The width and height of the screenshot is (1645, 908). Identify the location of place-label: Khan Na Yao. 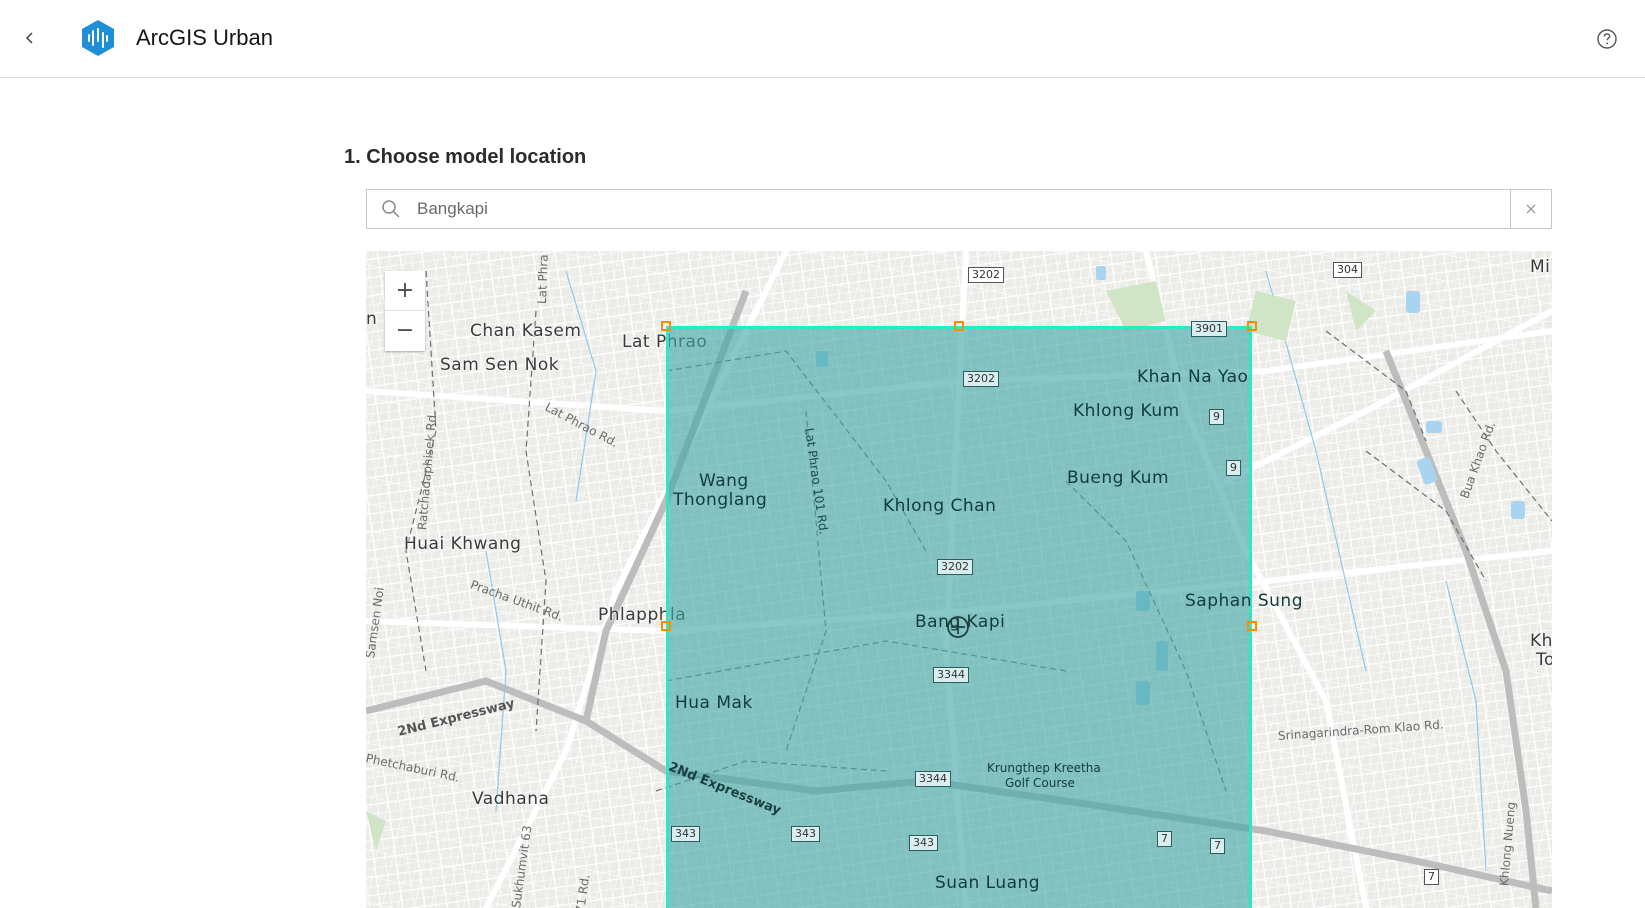
(1193, 377).